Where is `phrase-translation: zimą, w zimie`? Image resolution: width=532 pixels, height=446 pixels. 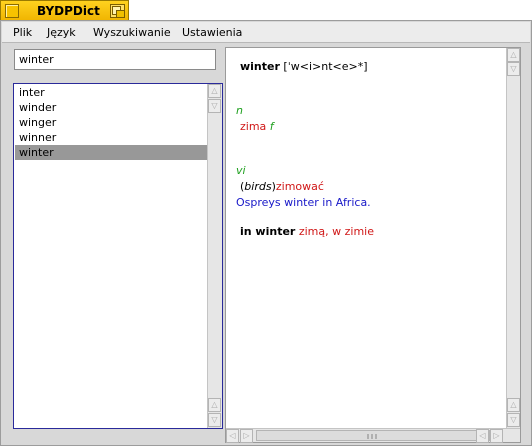
phrase-translation: zimą, w zimie is located at coordinates (336, 231).